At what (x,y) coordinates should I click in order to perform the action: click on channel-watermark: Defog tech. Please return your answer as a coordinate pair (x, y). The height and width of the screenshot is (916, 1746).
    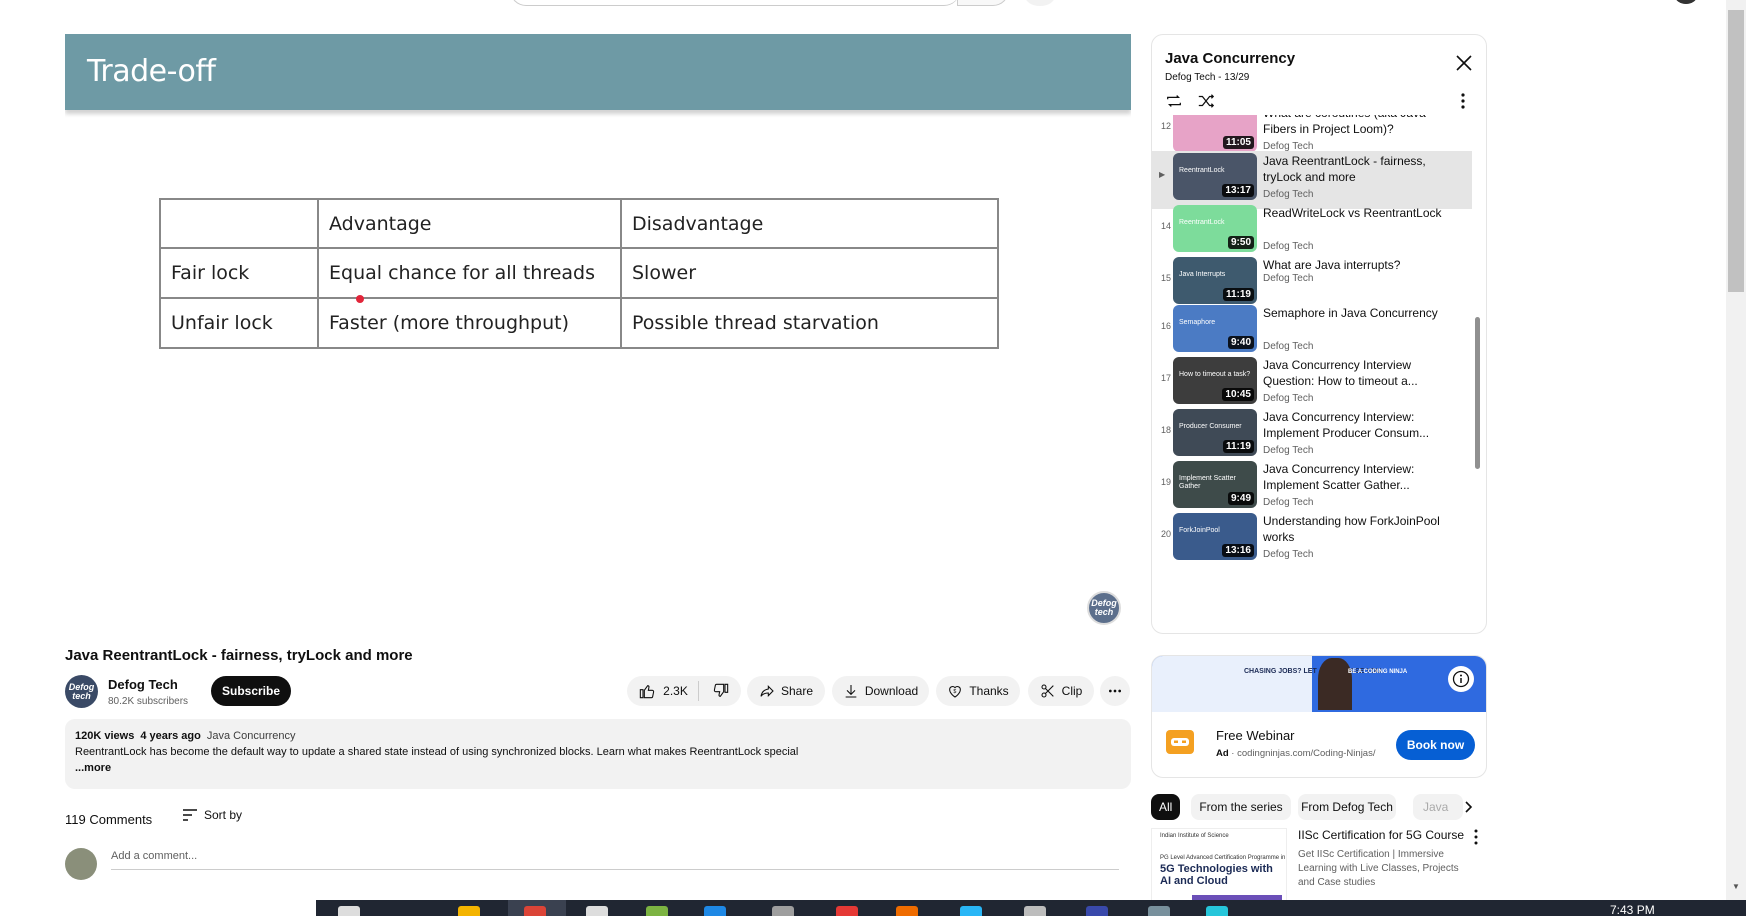
    Looking at the image, I should click on (1104, 608).